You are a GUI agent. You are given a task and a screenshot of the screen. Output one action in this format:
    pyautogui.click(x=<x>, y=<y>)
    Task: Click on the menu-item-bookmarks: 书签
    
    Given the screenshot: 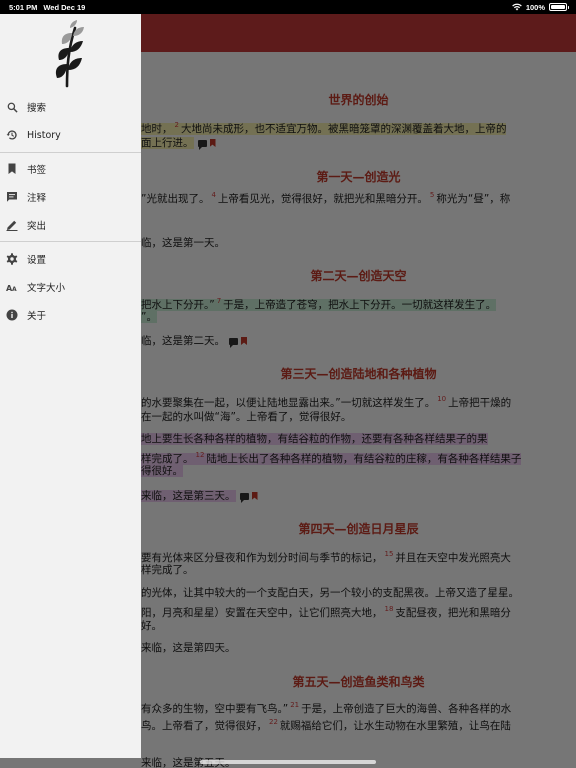 What is the action you would take?
    pyautogui.click(x=70, y=169)
    